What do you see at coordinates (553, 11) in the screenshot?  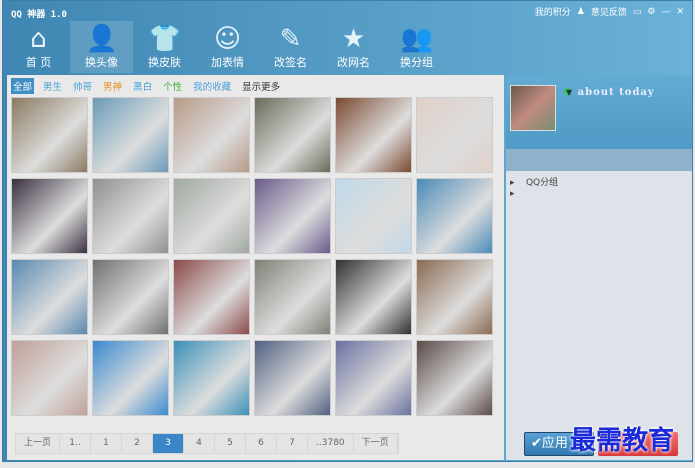 I see `my-points-link: 我的积分` at bounding box center [553, 11].